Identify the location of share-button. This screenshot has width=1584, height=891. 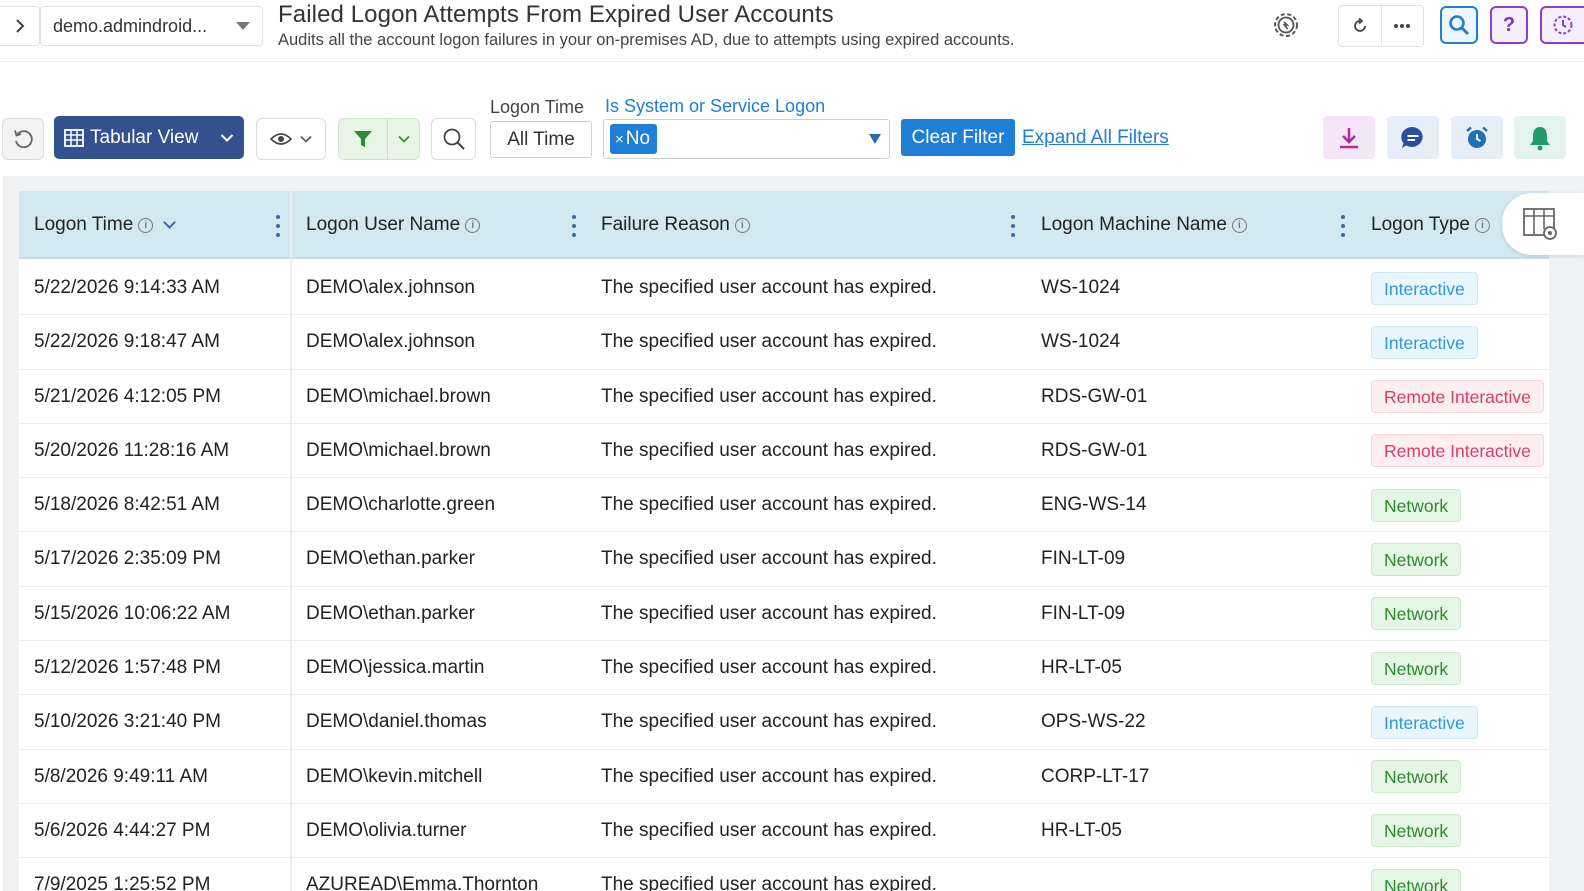
(1413, 137).